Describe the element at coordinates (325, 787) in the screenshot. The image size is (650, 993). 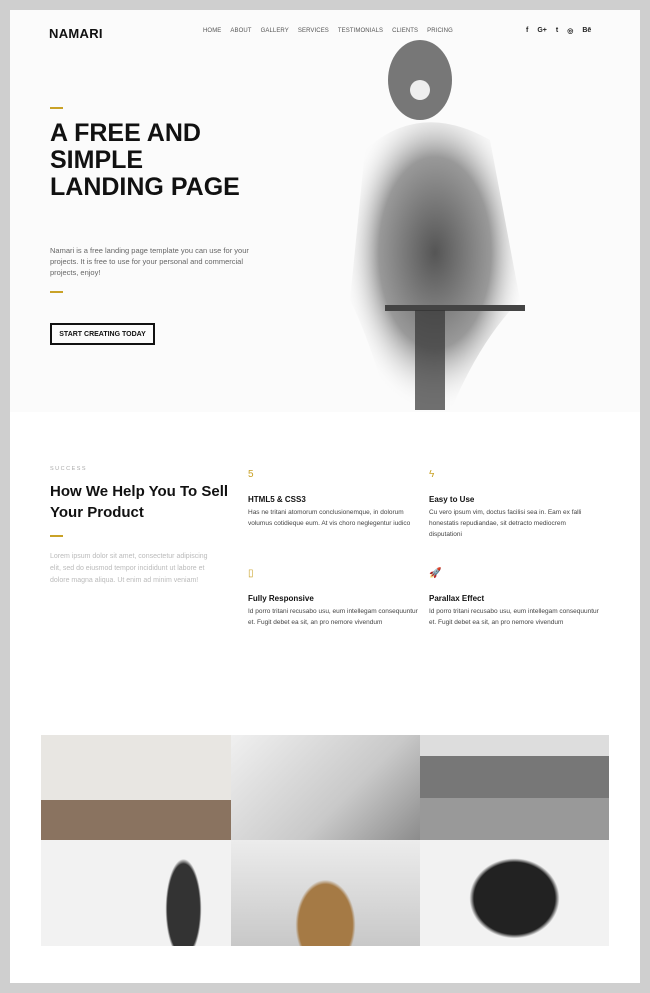
I see `gallery-image-writing` at that location.